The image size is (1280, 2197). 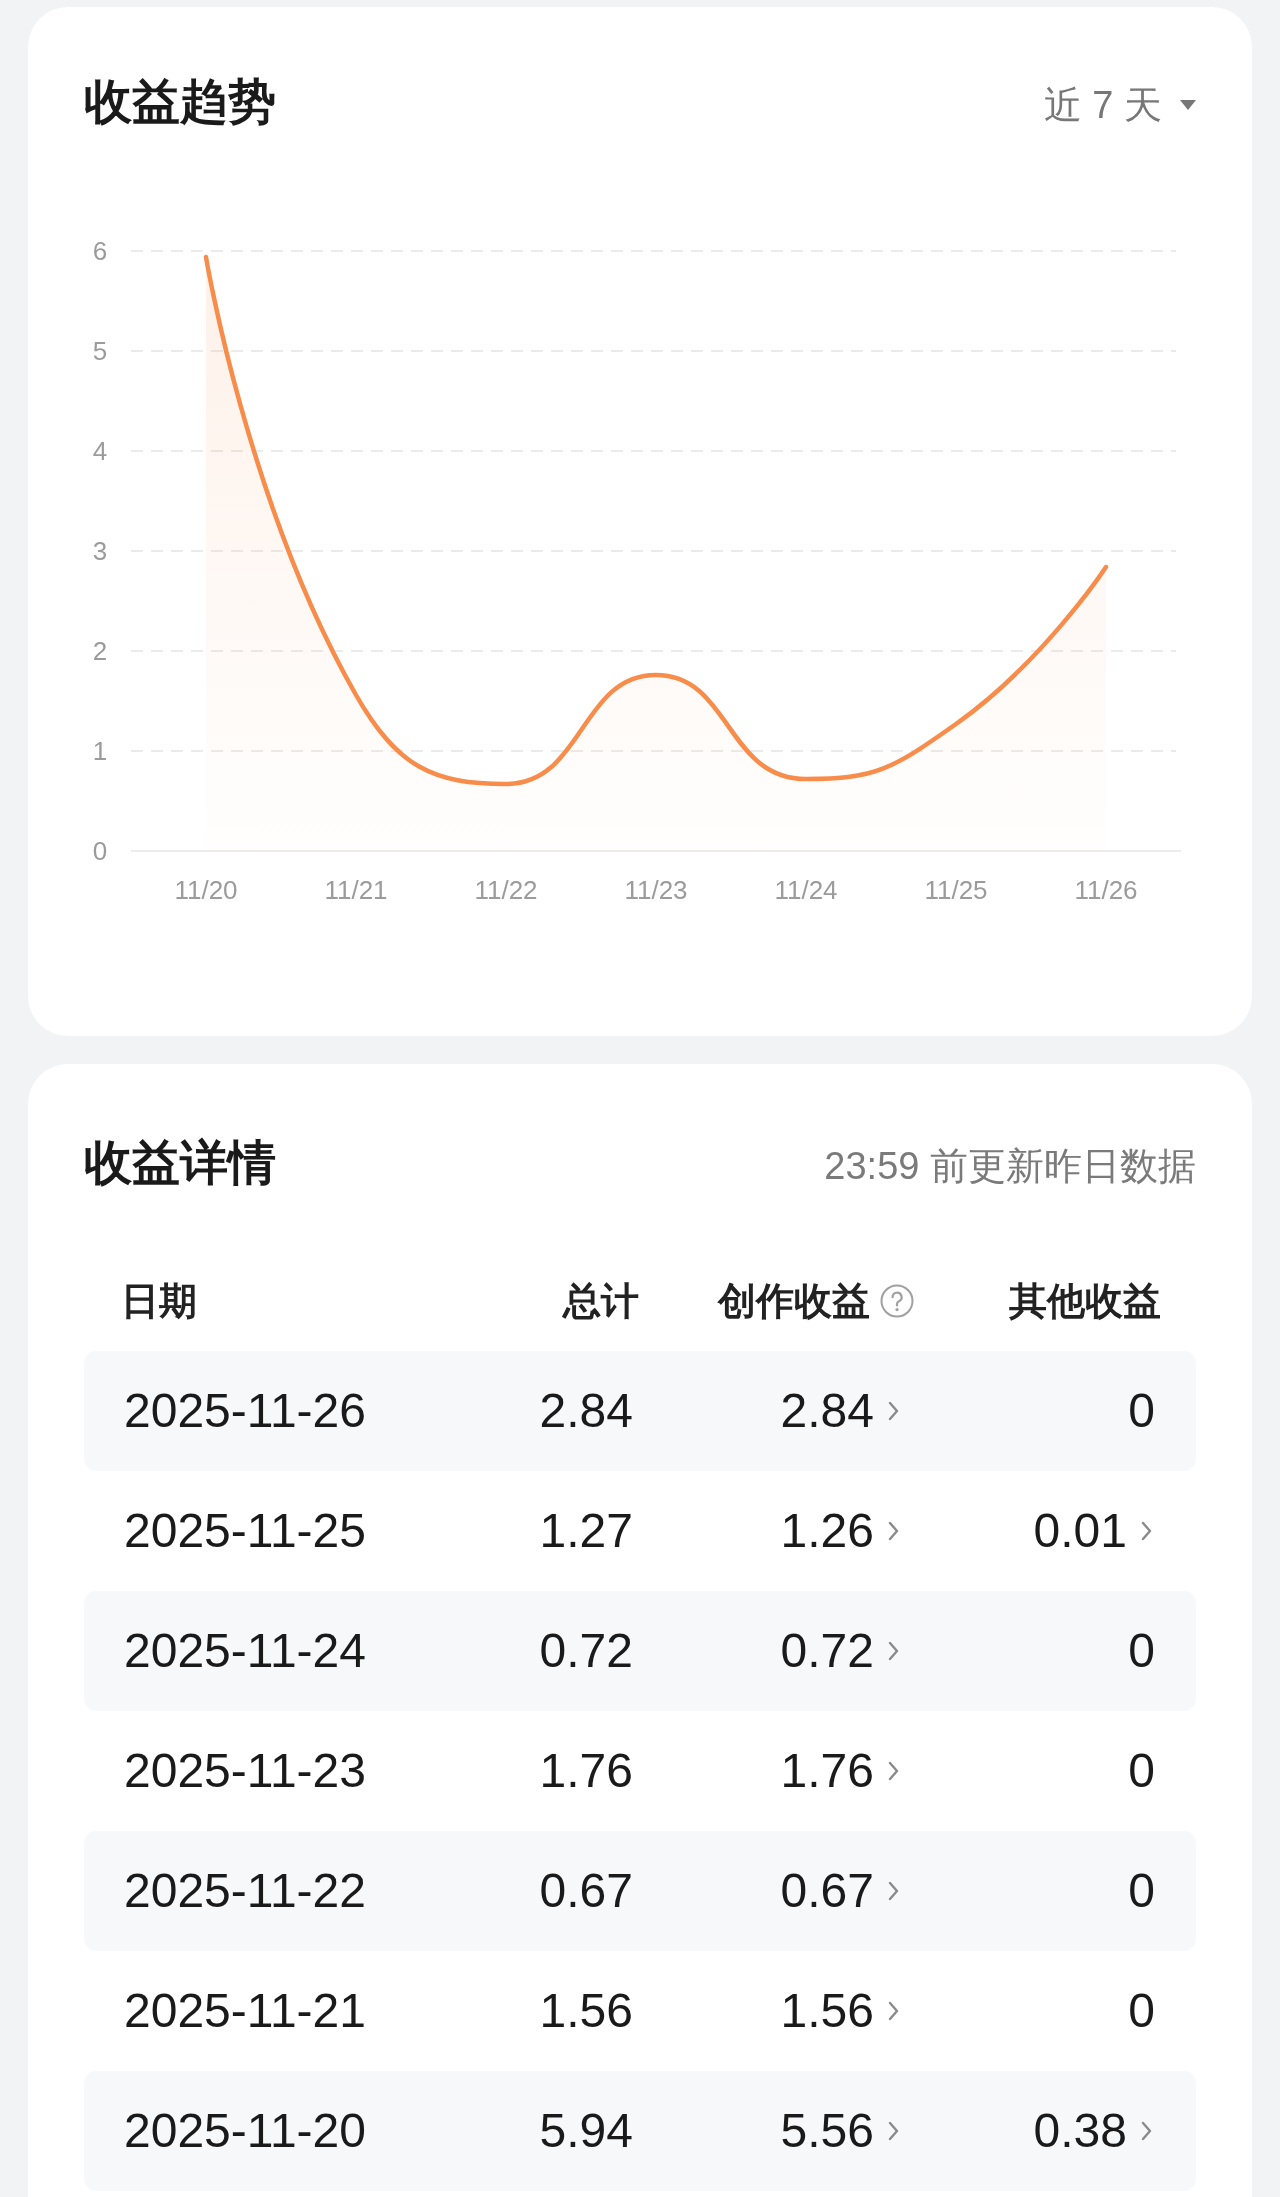 What do you see at coordinates (1106, 890) in the screenshot?
I see `x-axis-label: 11/26` at bounding box center [1106, 890].